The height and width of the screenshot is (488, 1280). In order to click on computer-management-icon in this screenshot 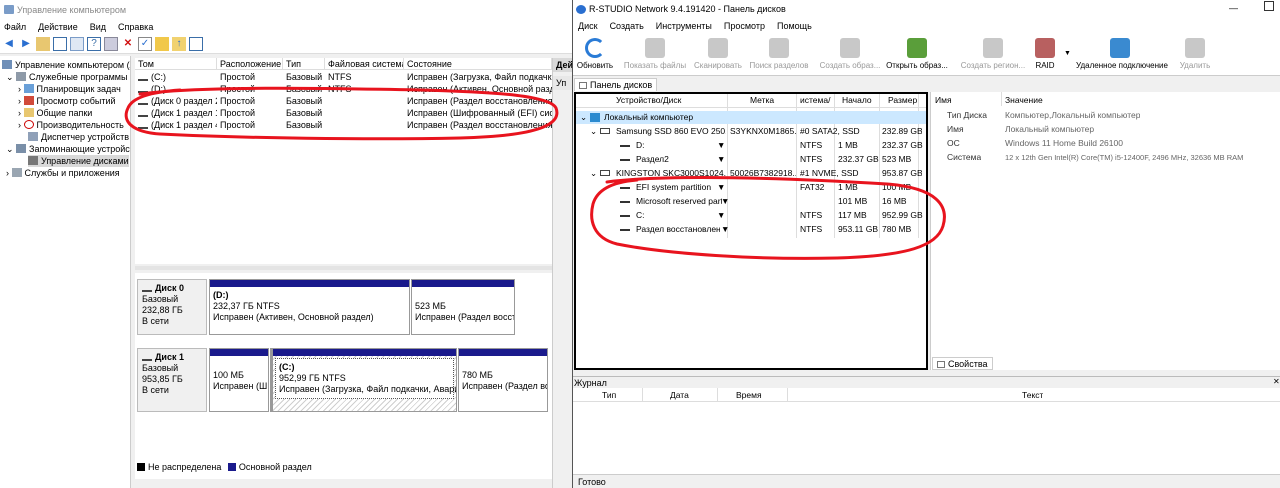, I will do `click(9, 9)`.